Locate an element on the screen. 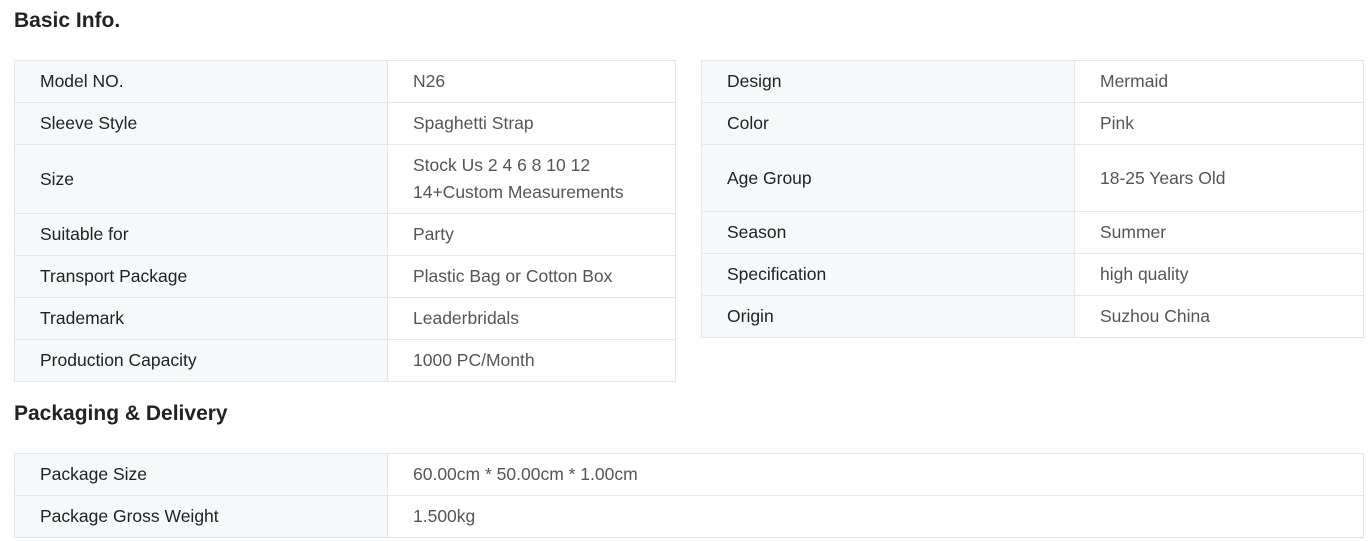 The height and width of the screenshot is (541, 1370). table-row: Suitable for Party is located at coordinates (345, 234).